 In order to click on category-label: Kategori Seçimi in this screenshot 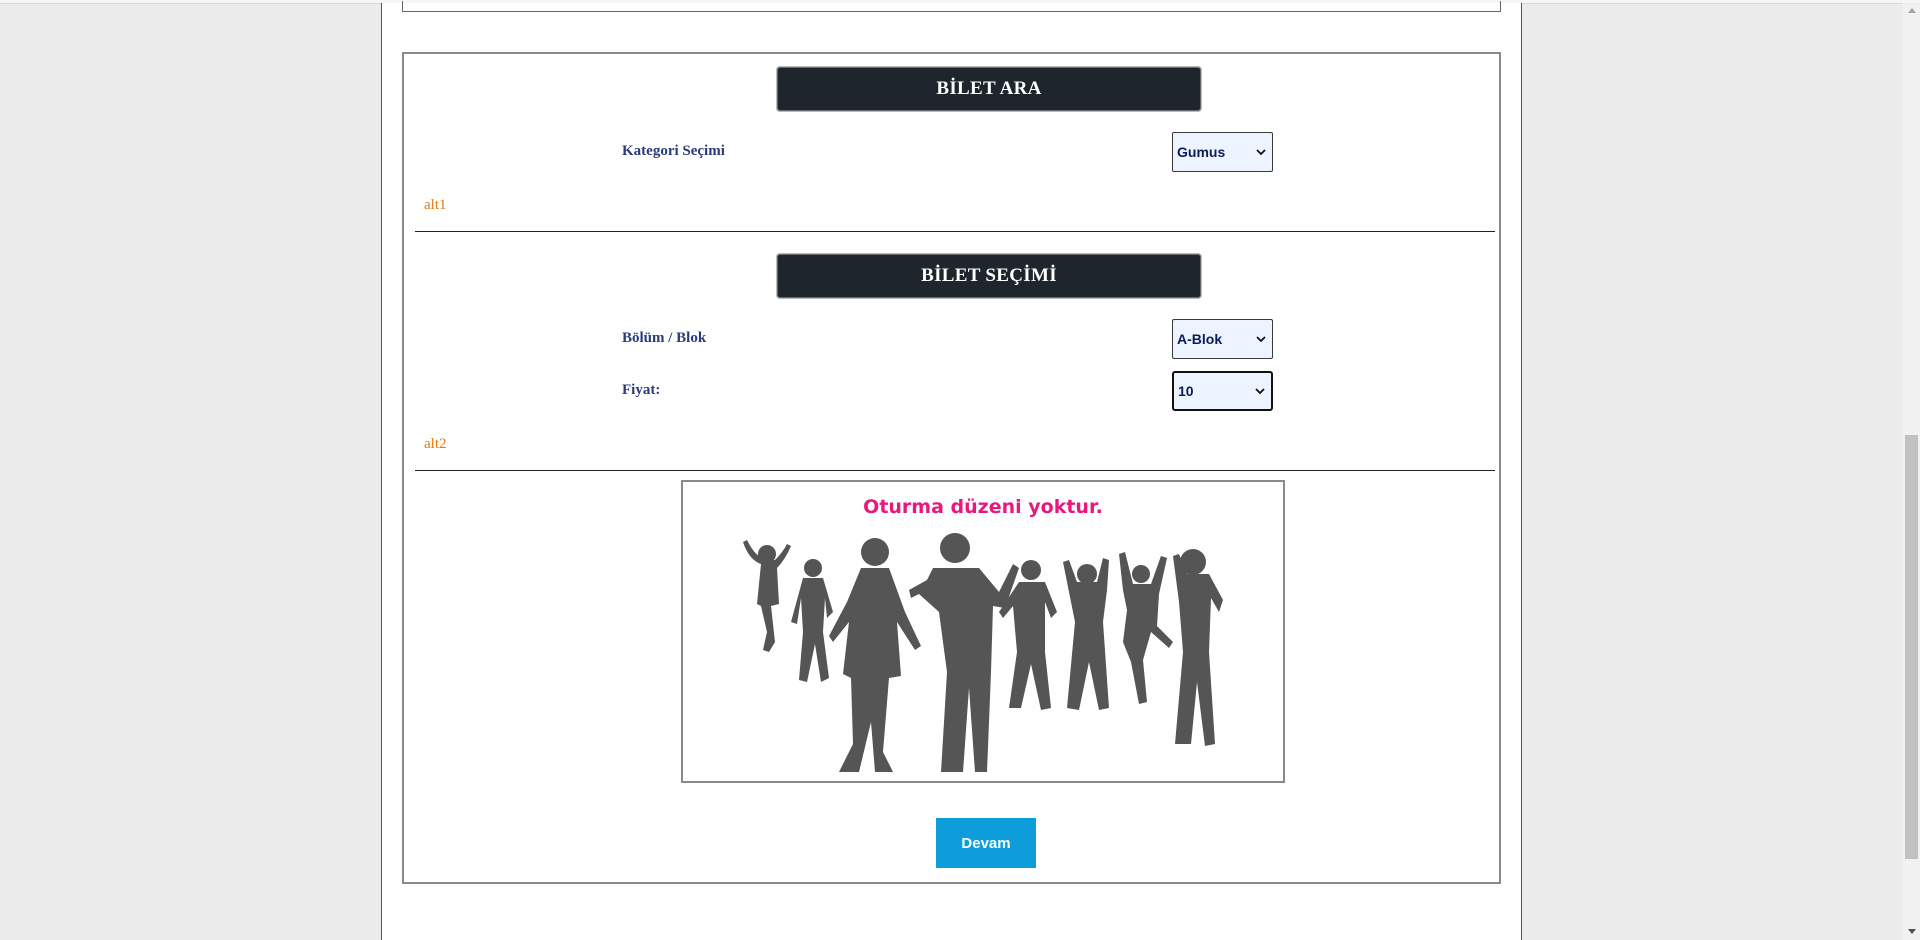, I will do `click(673, 151)`.